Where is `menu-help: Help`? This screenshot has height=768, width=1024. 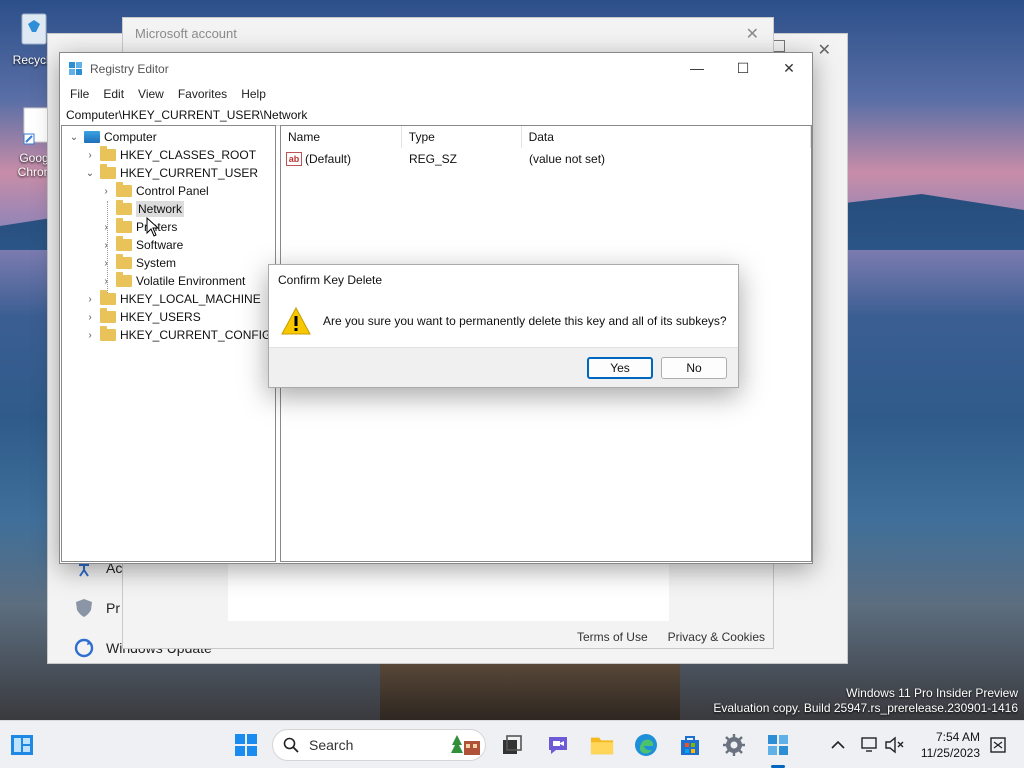 menu-help: Help is located at coordinates (253, 95).